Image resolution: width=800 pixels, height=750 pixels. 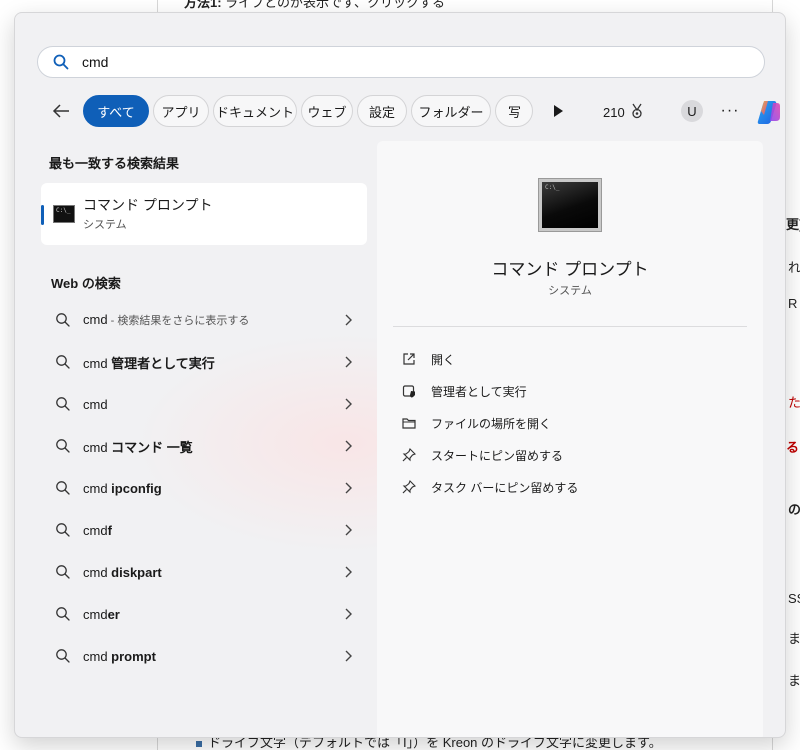 What do you see at coordinates (42, 215) in the screenshot?
I see `selection-indicator` at bounding box center [42, 215].